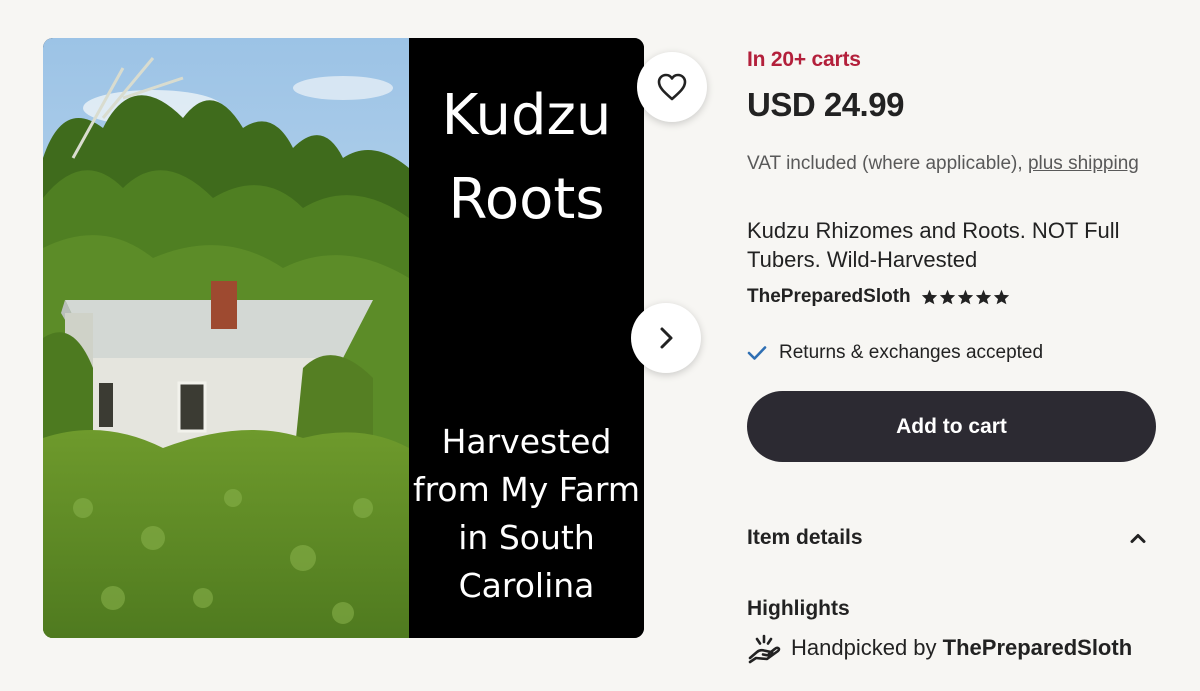 This screenshot has width=1200, height=691. Describe the element at coordinates (798, 608) in the screenshot. I see `highlights-heading: Highlights` at that location.